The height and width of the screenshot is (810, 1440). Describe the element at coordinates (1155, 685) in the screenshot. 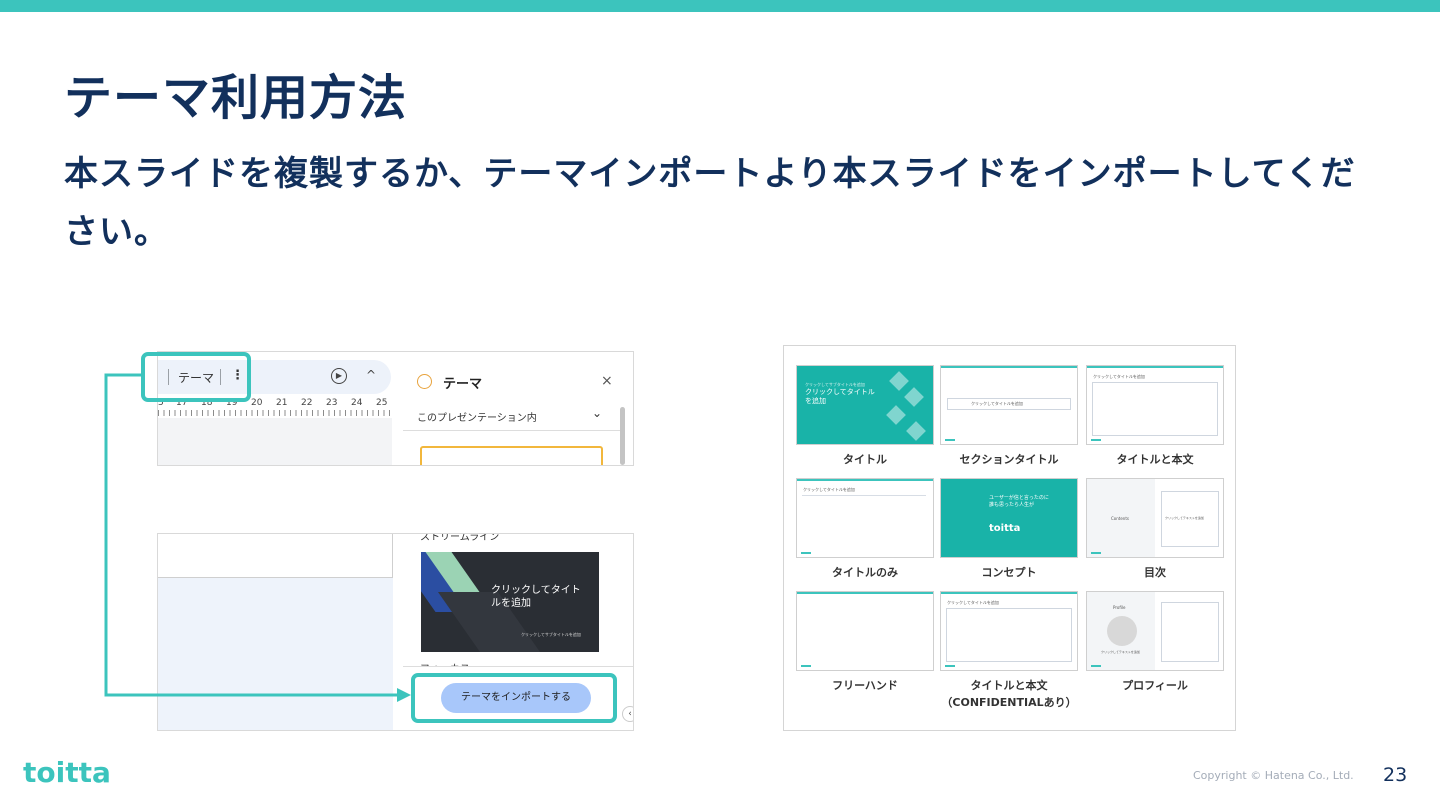

I see `layout-label: プロフィール` at that location.